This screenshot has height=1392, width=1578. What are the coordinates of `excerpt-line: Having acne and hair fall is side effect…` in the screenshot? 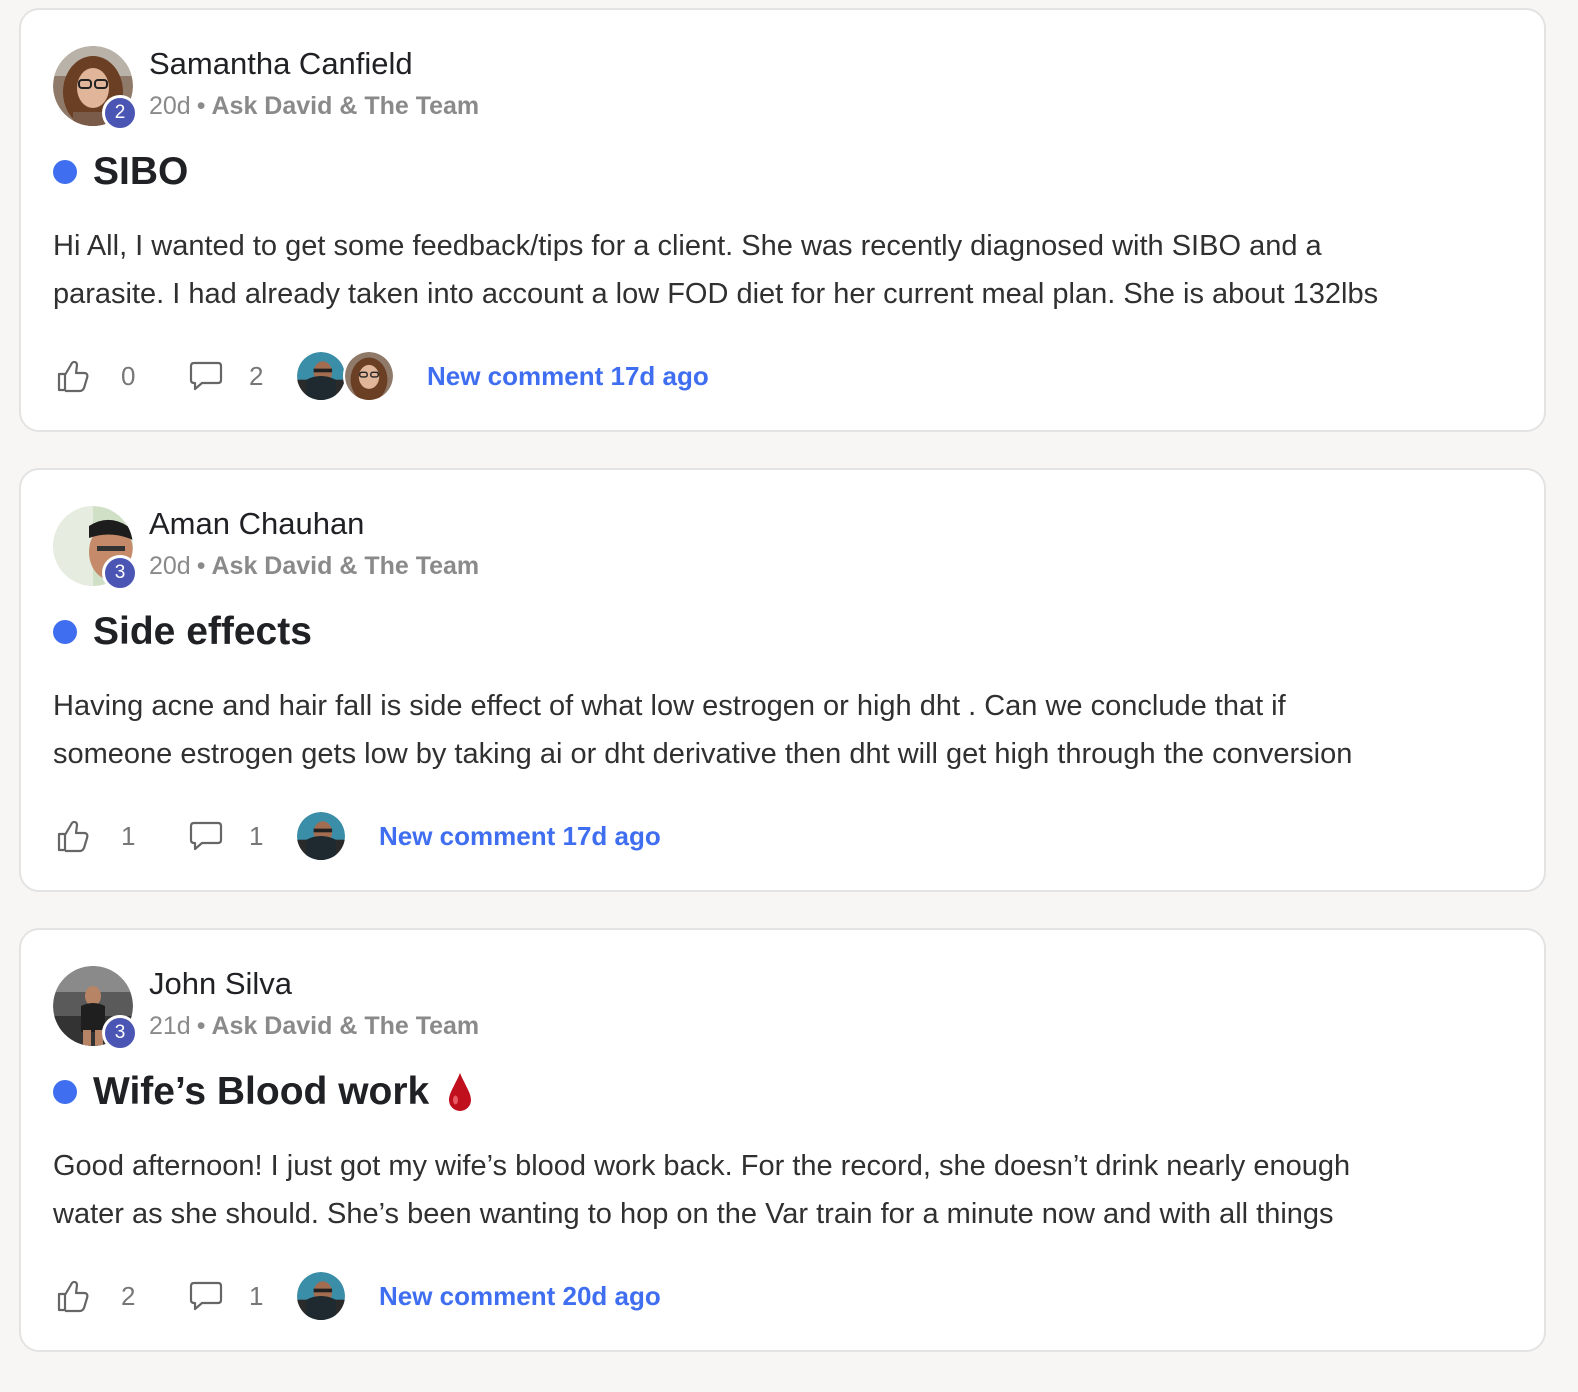 It's located at (669, 706).